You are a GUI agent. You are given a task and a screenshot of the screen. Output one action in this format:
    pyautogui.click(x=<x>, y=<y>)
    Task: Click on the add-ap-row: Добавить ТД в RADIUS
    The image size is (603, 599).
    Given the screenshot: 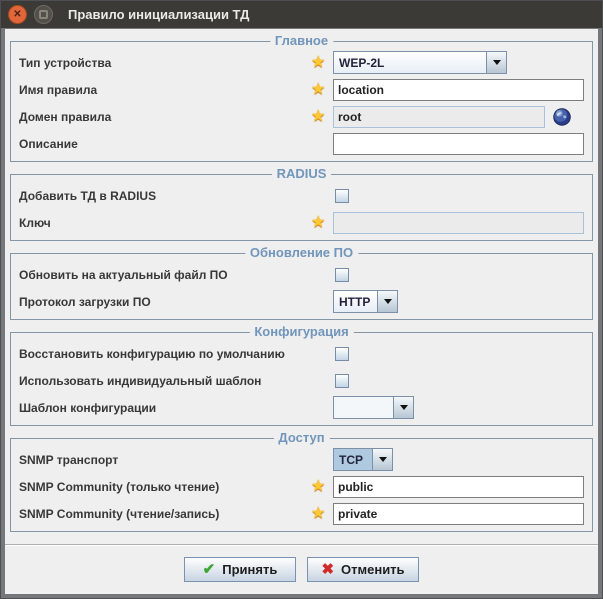 What is the action you would take?
    pyautogui.click(x=301, y=195)
    